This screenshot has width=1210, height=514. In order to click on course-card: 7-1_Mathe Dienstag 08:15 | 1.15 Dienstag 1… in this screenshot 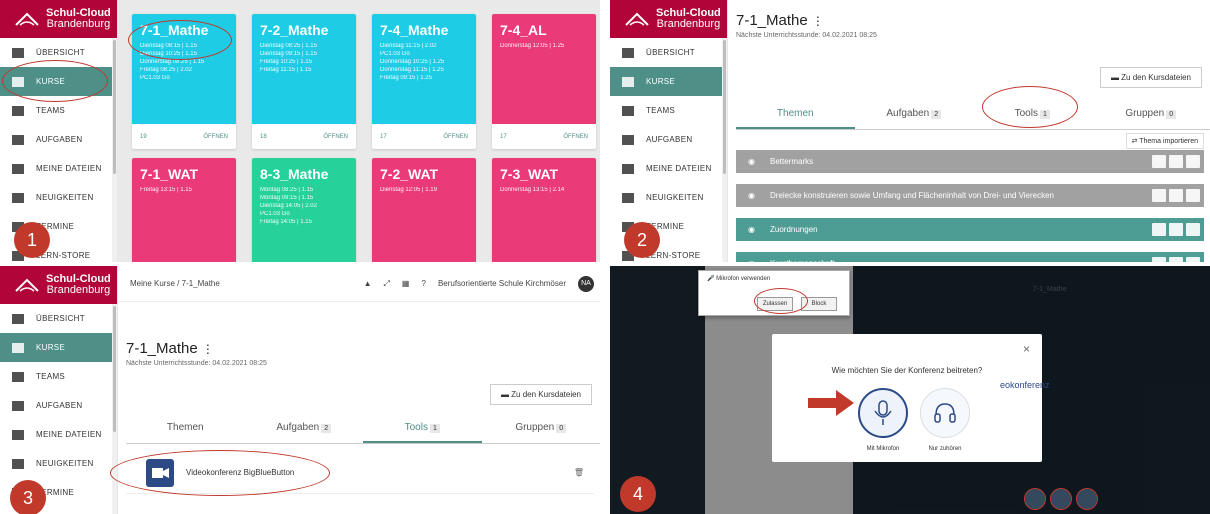, I will do `click(184, 81)`.